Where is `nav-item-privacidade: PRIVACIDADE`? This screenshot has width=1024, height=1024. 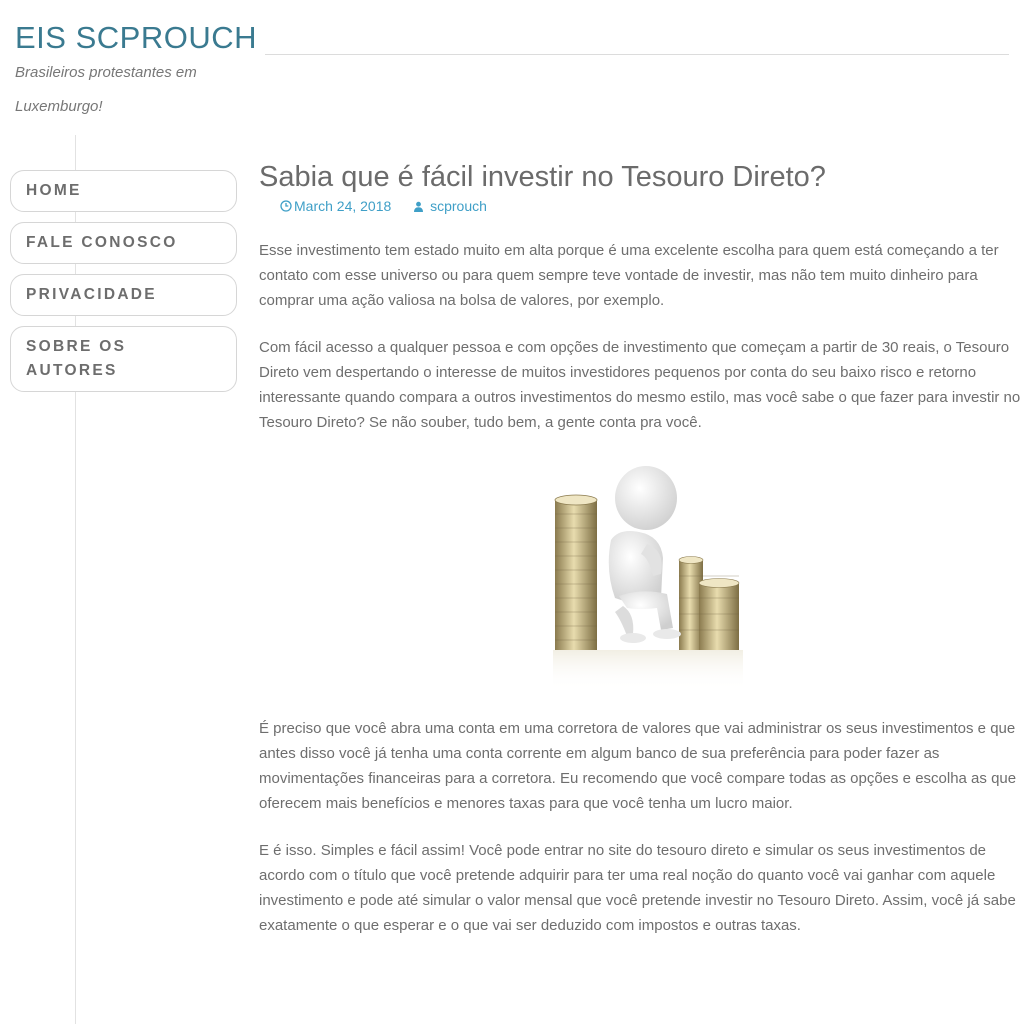
nav-item-privacidade: PRIVACIDADE is located at coordinates (123, 295).